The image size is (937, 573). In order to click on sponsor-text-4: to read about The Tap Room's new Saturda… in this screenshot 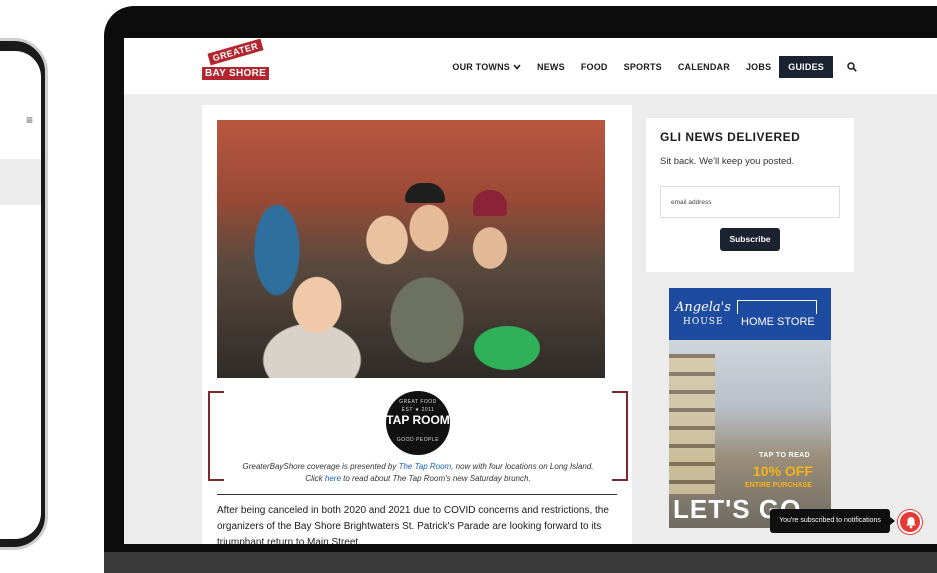, I will do `click(435, 478)`.